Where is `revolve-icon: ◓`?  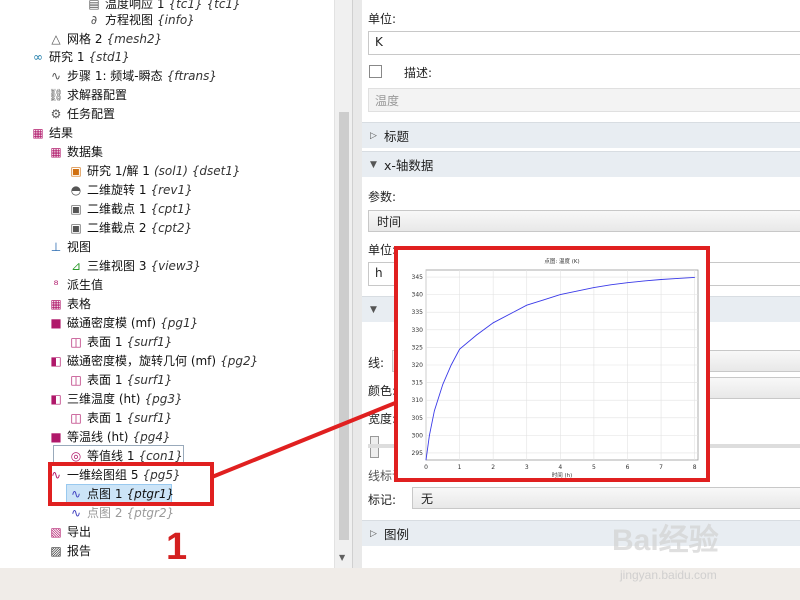 revolve-icon: ◓ is located at coordinates (76, 189).